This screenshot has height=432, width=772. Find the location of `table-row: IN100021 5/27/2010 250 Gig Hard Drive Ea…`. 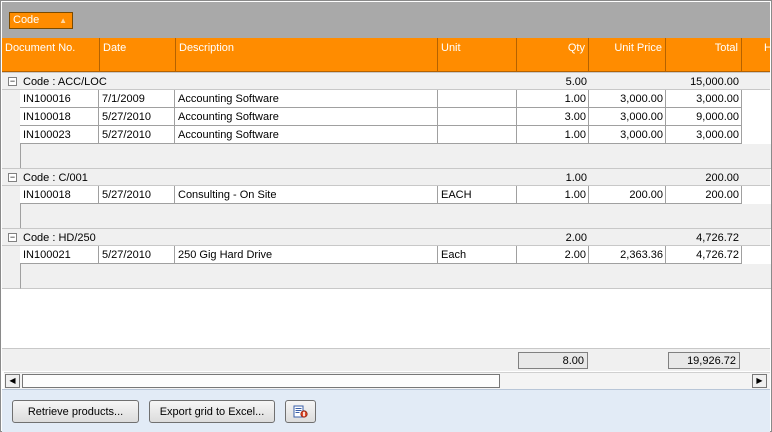

table-row: IN100021 5/27/2010 250 Gig Hard Drive Ea… is located at coordinates (386, 255).